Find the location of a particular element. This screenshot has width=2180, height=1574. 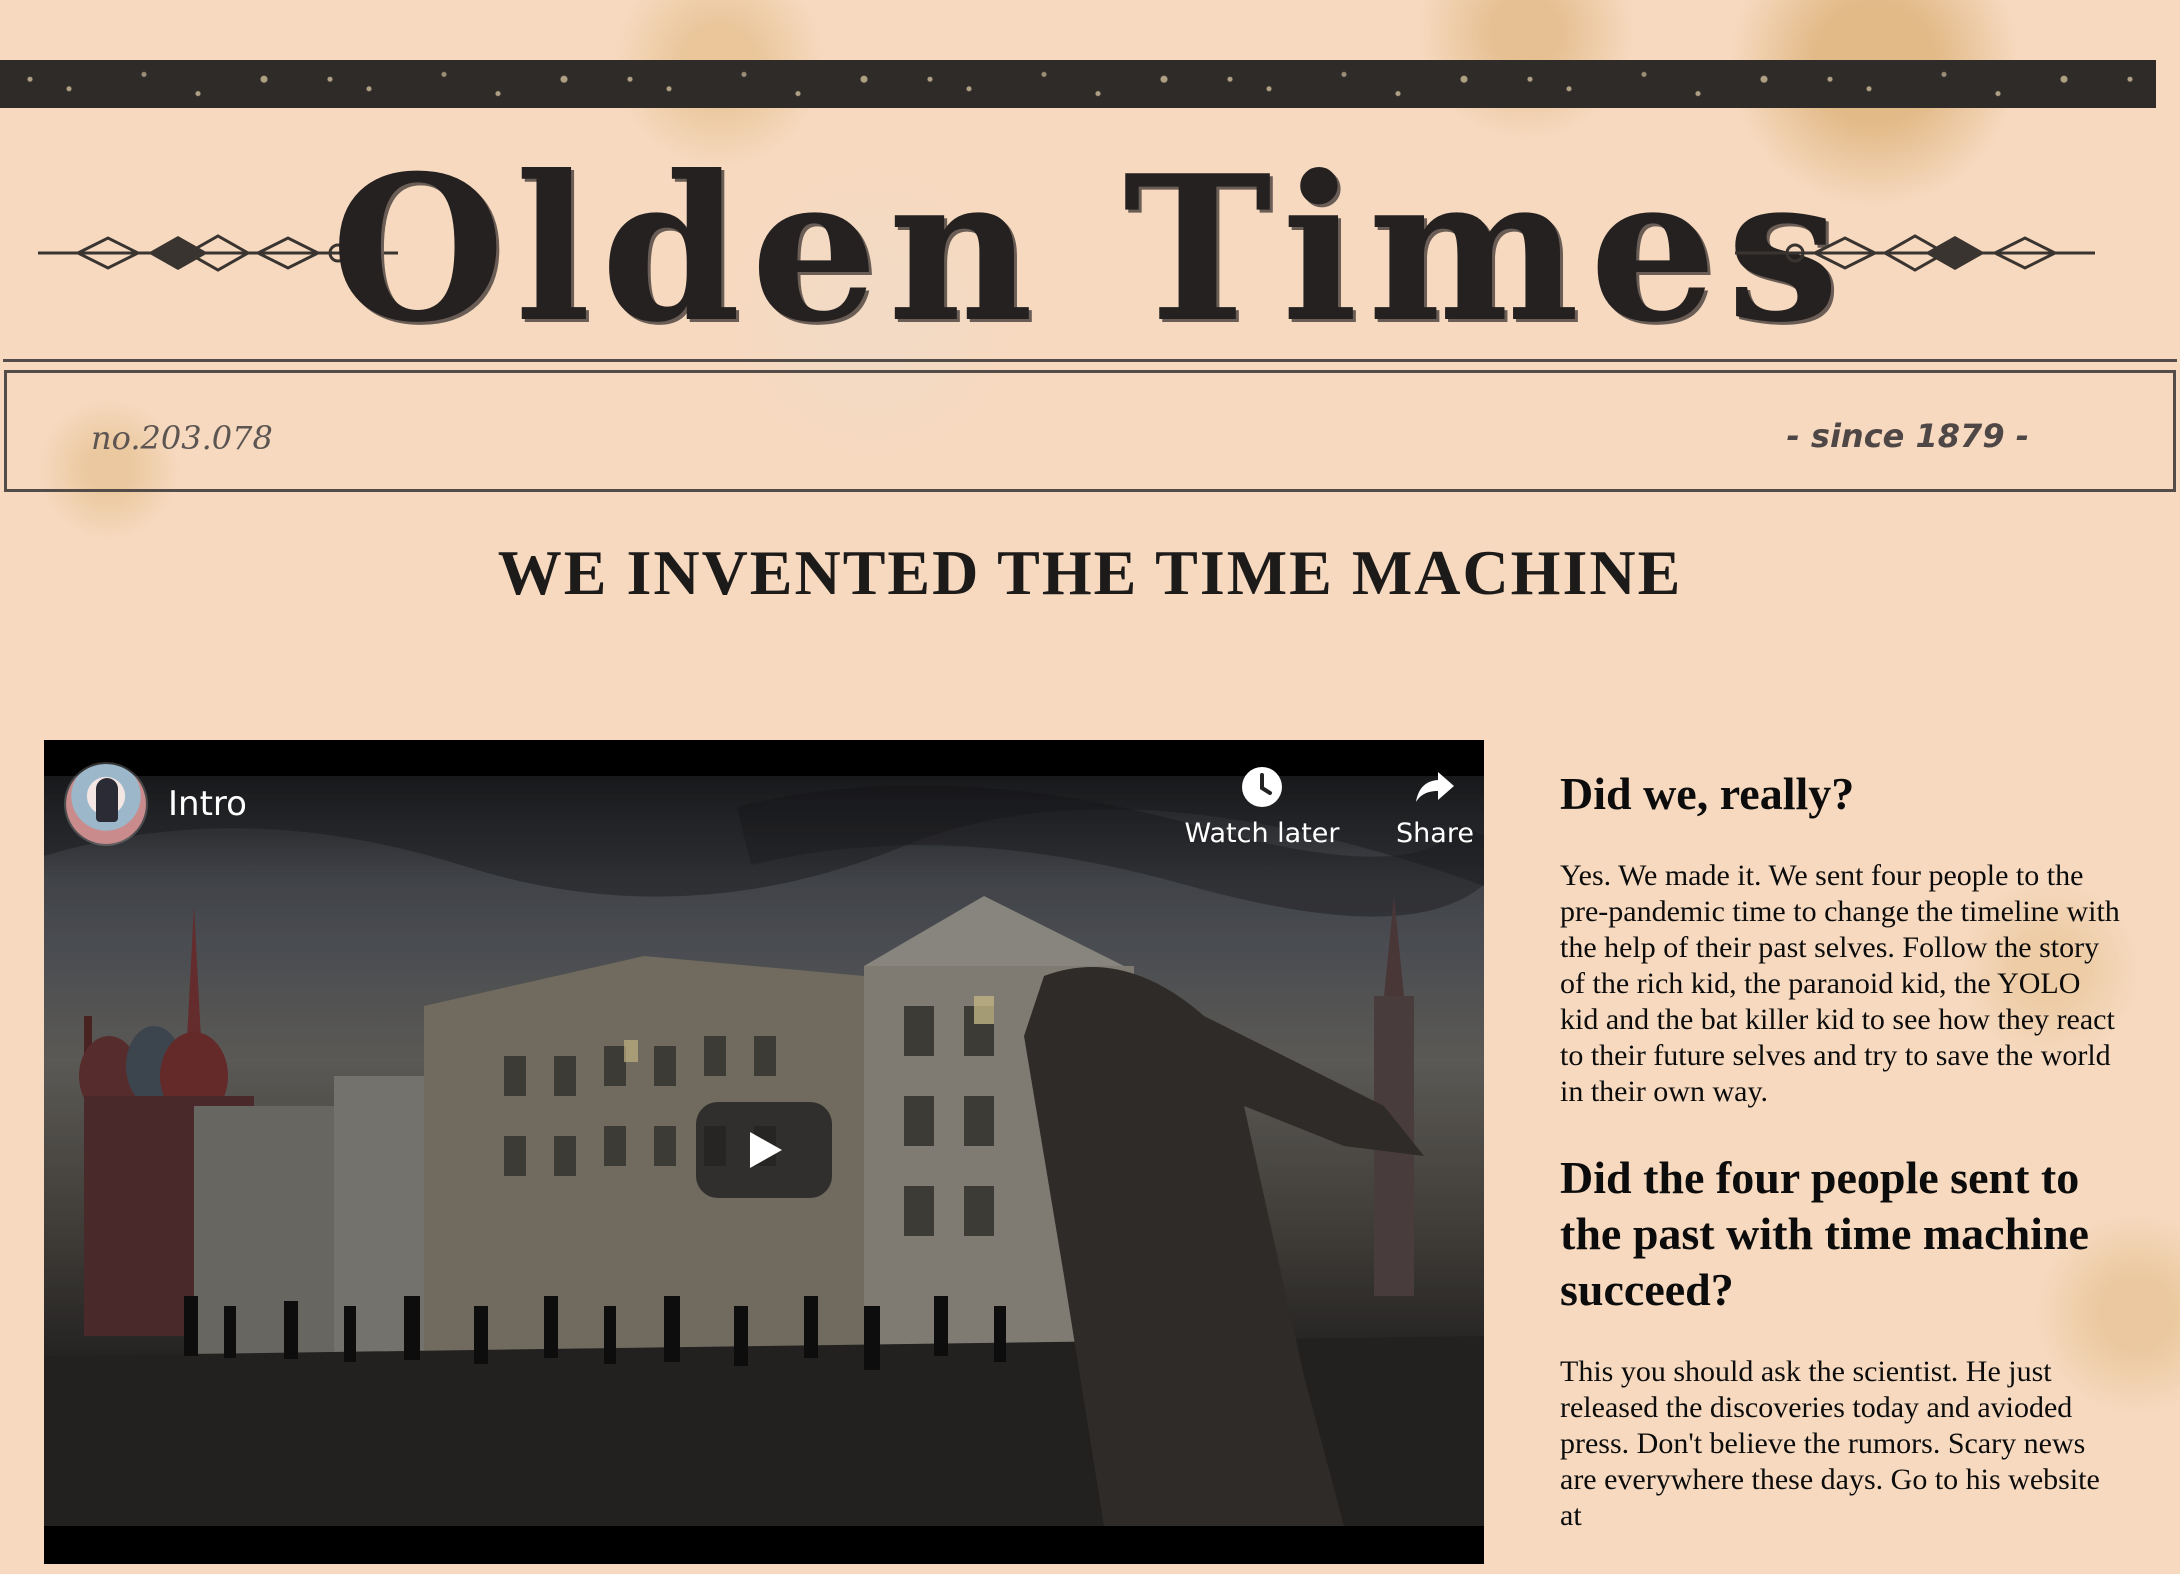

share-arrow-icon is located at coordinates (1435, 787).